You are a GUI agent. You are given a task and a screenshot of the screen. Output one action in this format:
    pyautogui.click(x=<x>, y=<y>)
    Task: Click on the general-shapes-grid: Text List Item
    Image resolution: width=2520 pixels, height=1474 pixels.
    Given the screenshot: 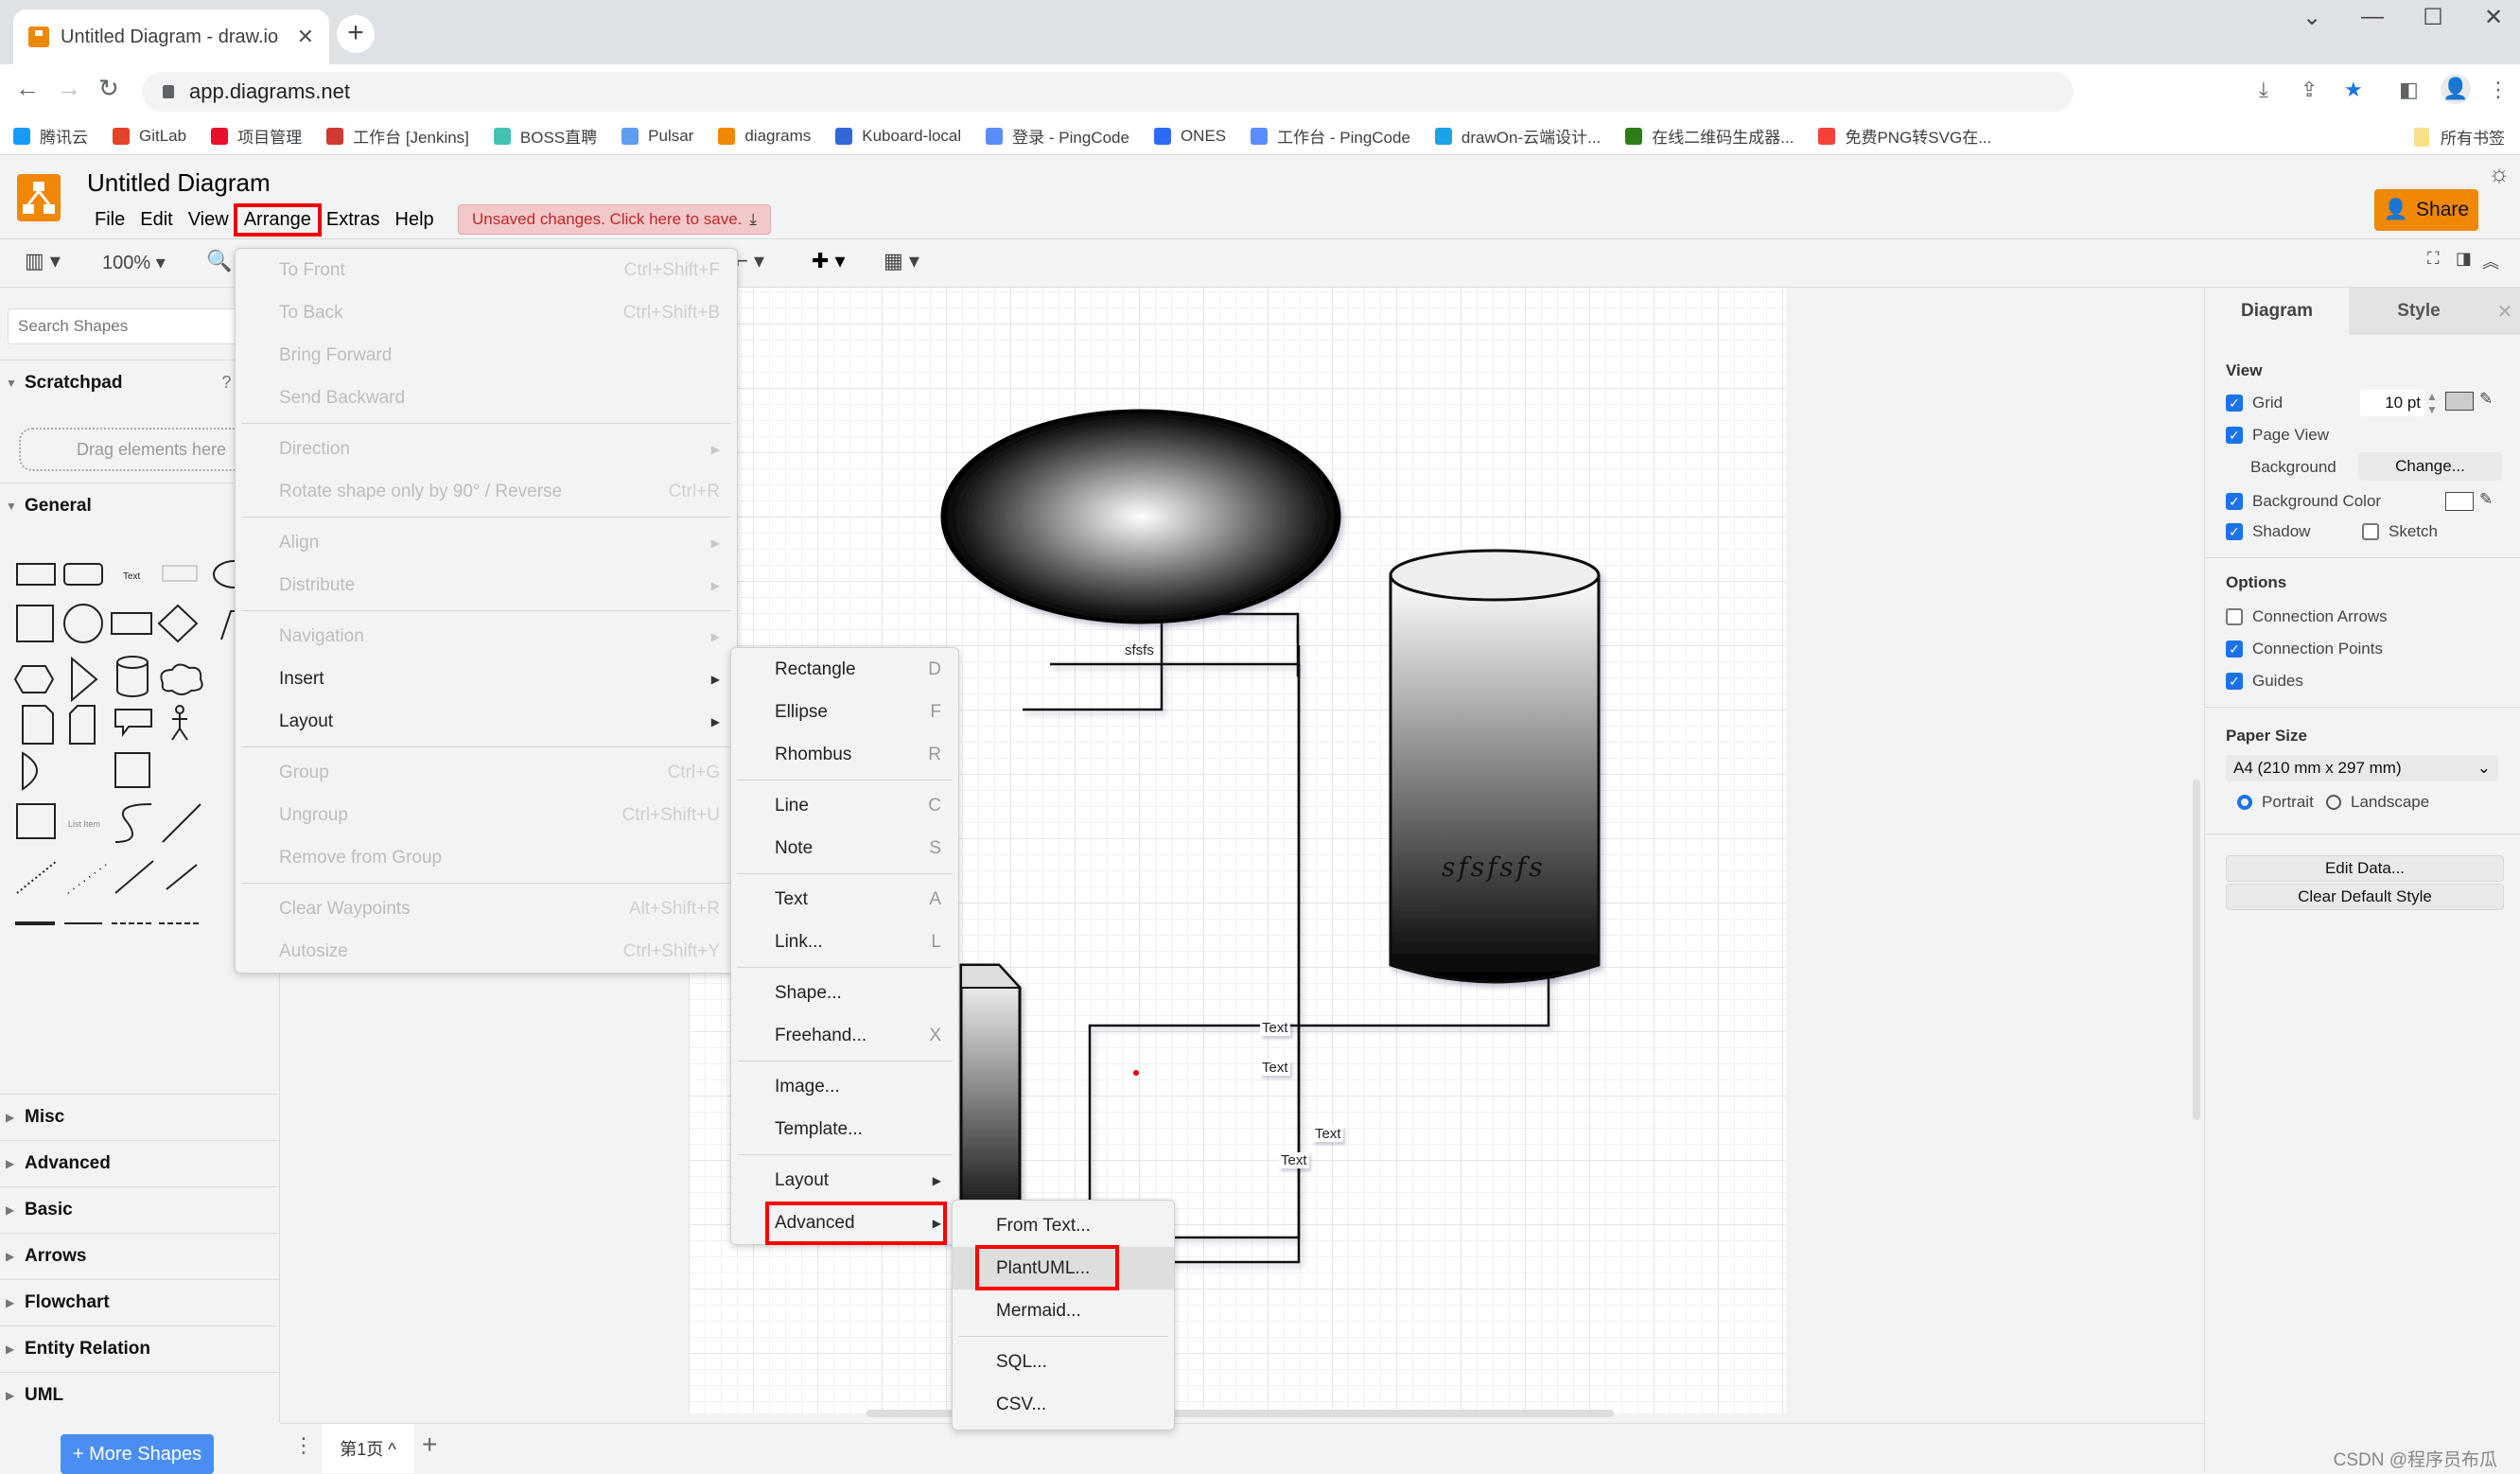 What is the action you would take?
    pyautogui.click(x=139, y=751)
    